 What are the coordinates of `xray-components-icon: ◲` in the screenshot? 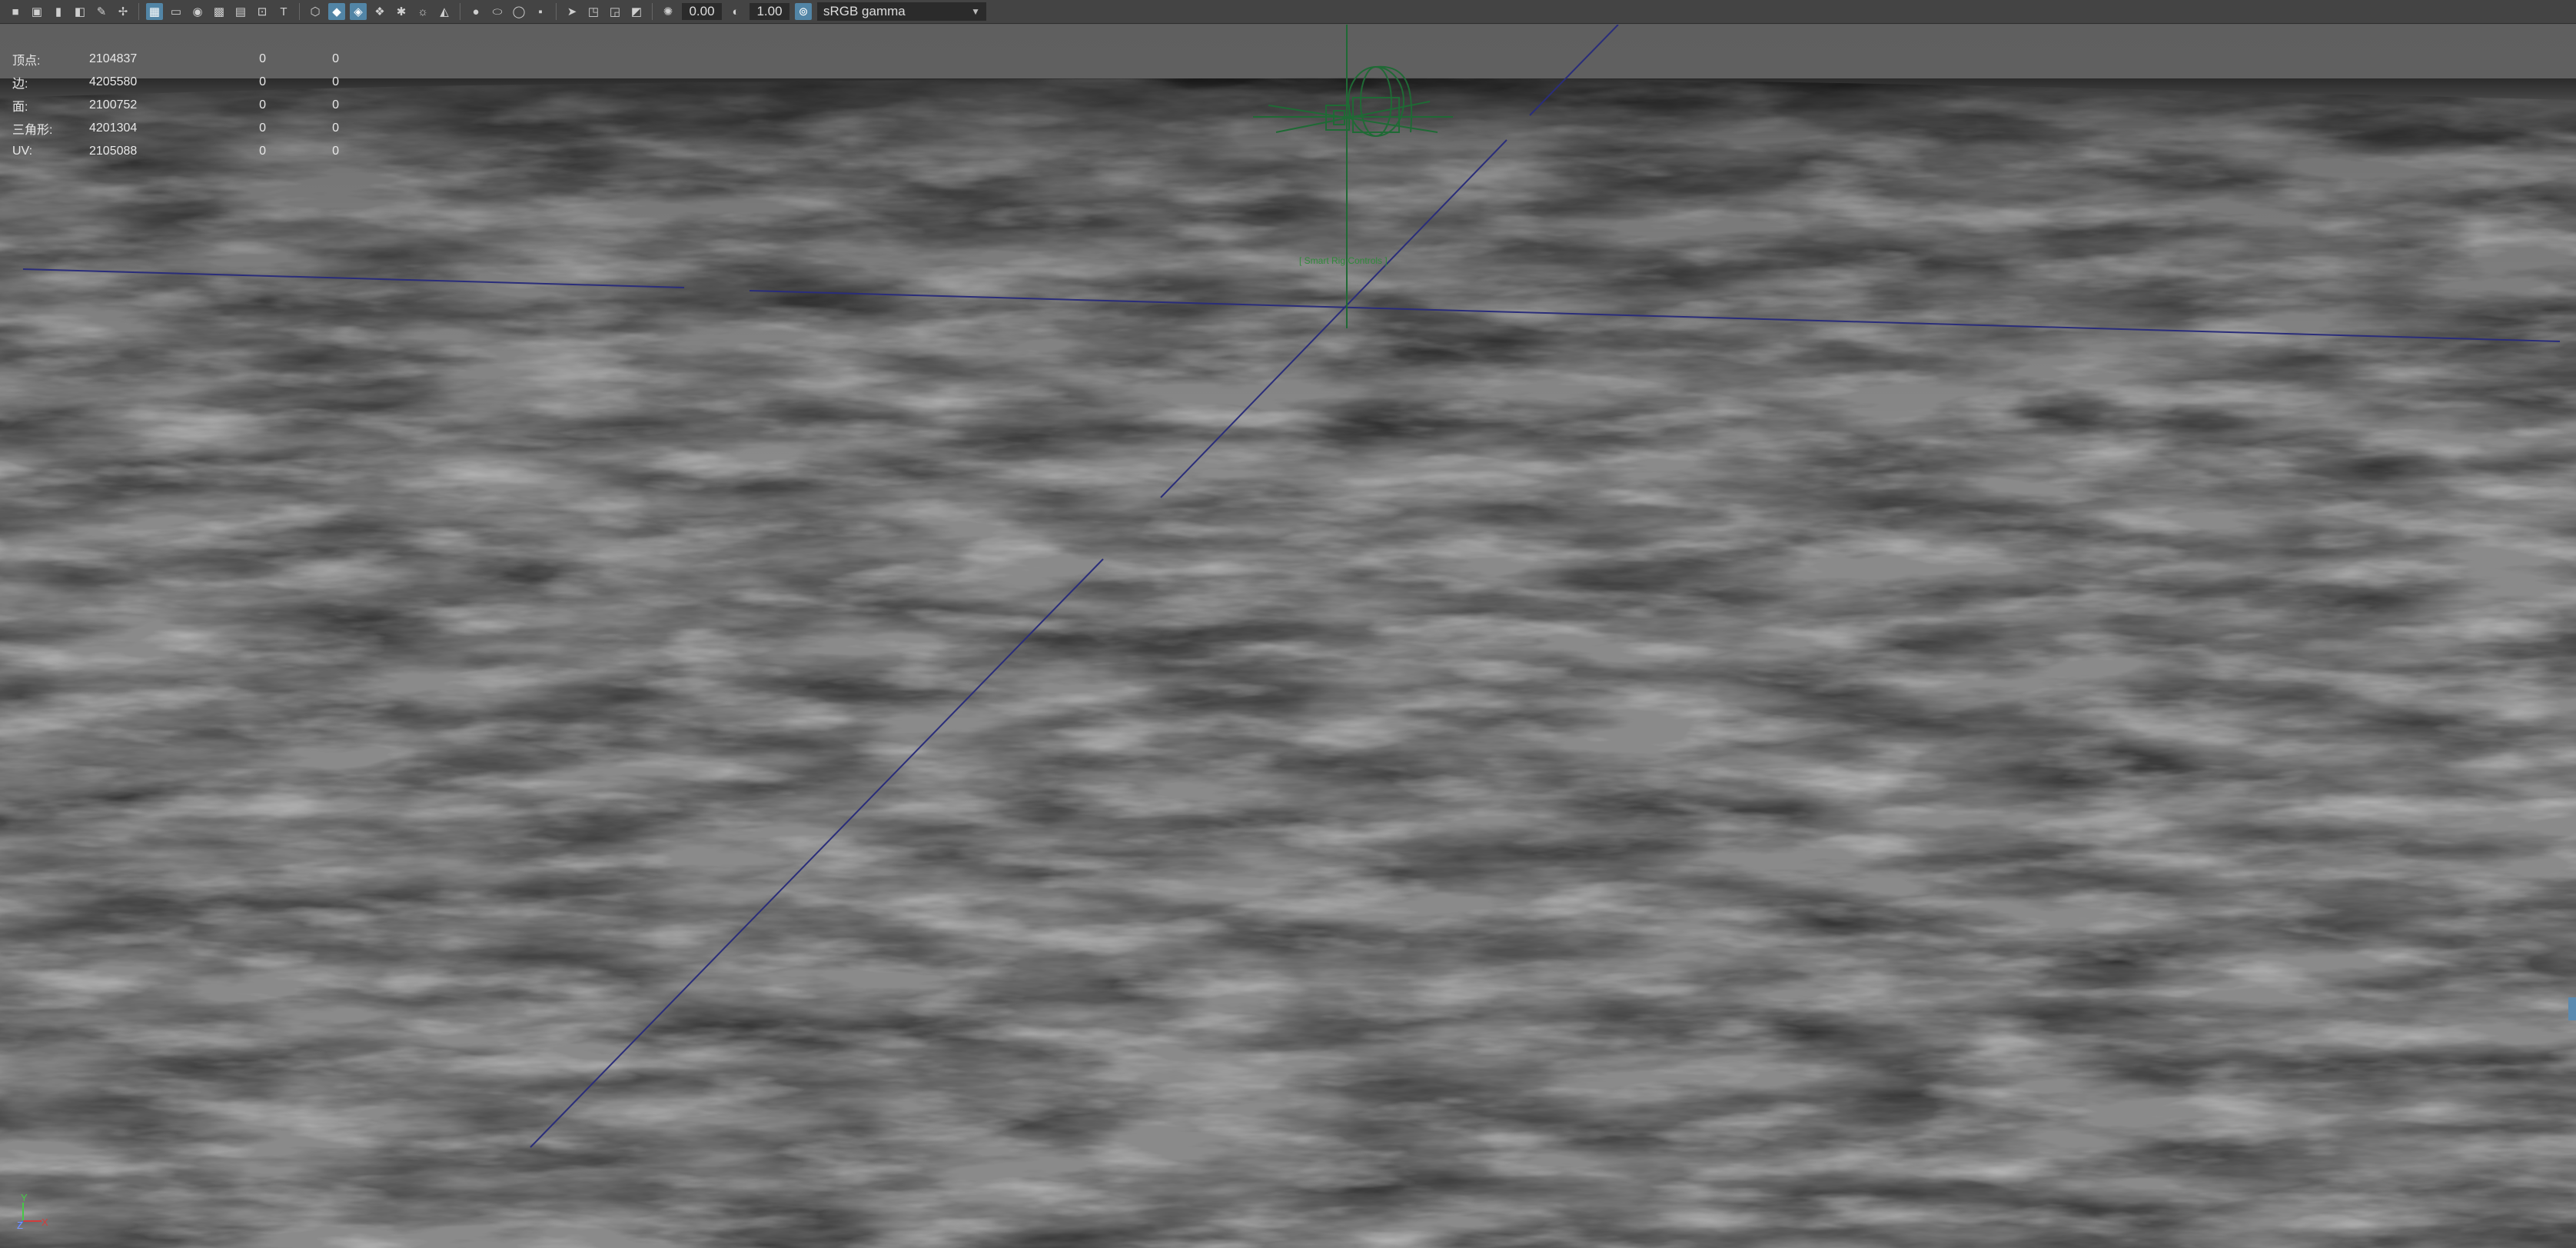 It's located at (615, 11).